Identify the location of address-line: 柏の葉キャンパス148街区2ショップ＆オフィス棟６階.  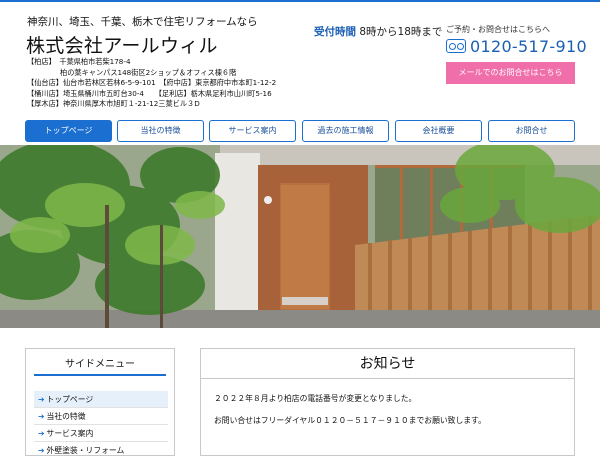
(148, 72).